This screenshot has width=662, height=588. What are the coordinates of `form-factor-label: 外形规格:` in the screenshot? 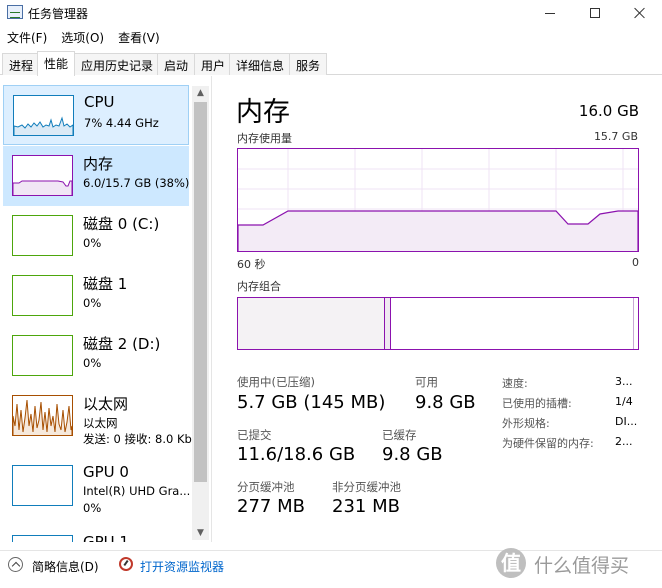 It's located at (526, 423).